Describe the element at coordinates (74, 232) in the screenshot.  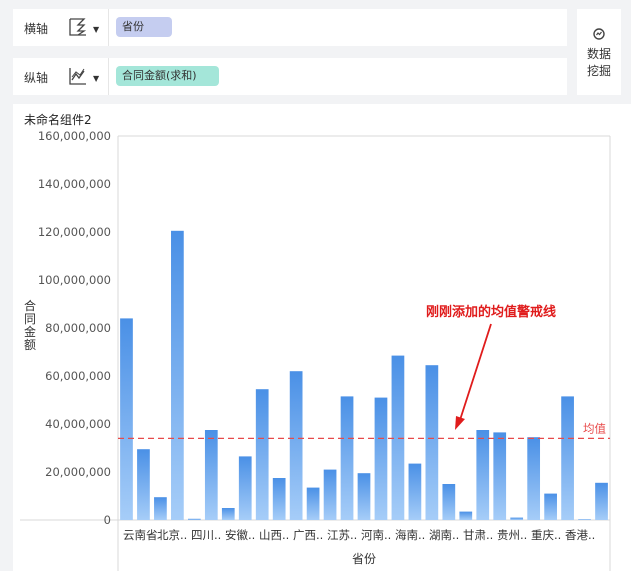
I see `y-tick-label: 120,000,000` at that location.